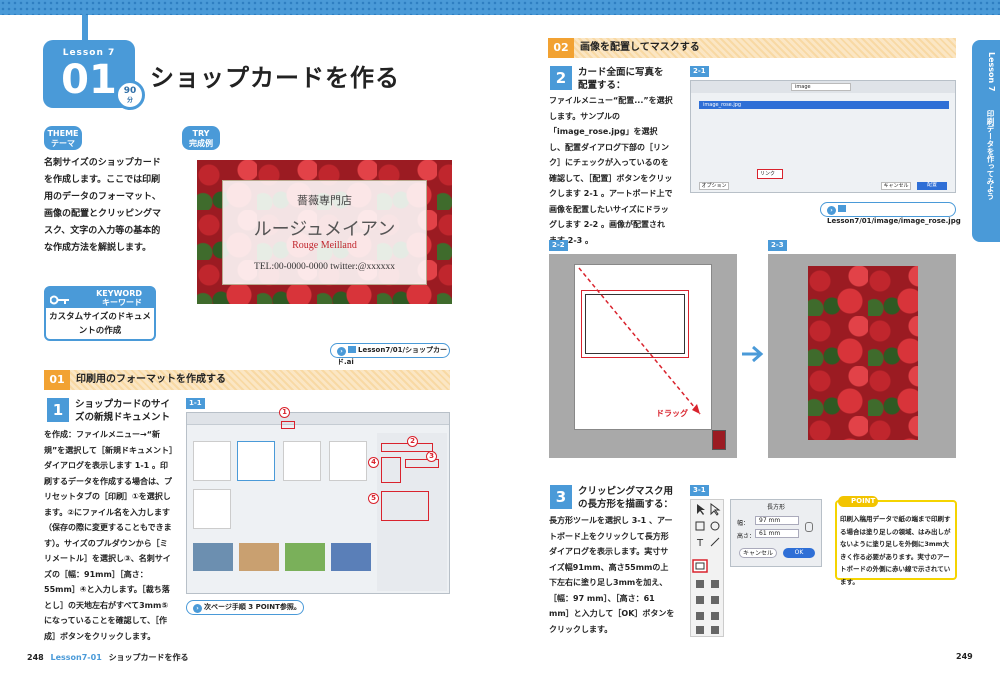 Image resolution: width=1000 pixels, height=679 pixels. I want to click on right-page-number: 249, so click(964, 656).